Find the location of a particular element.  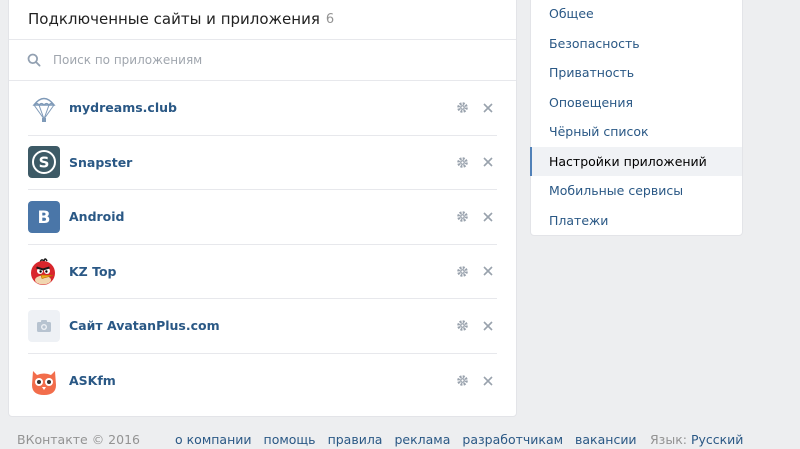

svg-text: В is located at coordinates (44, 218).